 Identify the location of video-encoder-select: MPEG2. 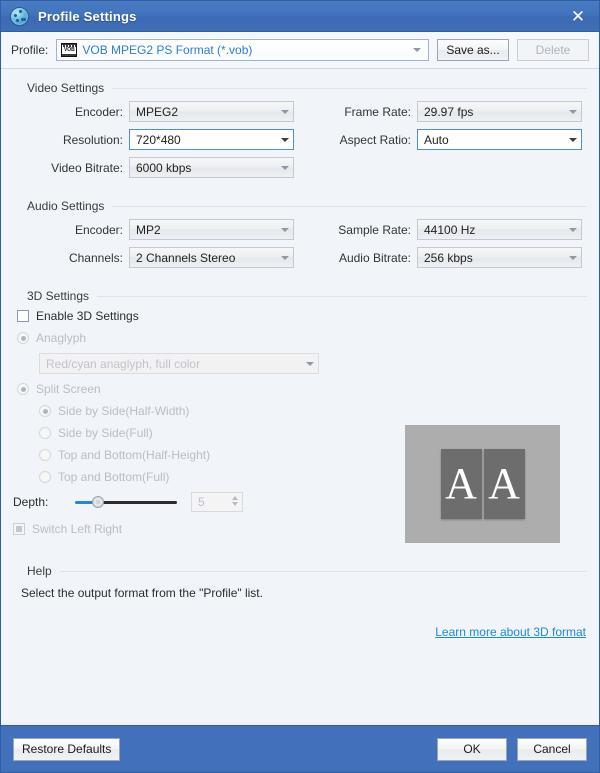
(211, 111).